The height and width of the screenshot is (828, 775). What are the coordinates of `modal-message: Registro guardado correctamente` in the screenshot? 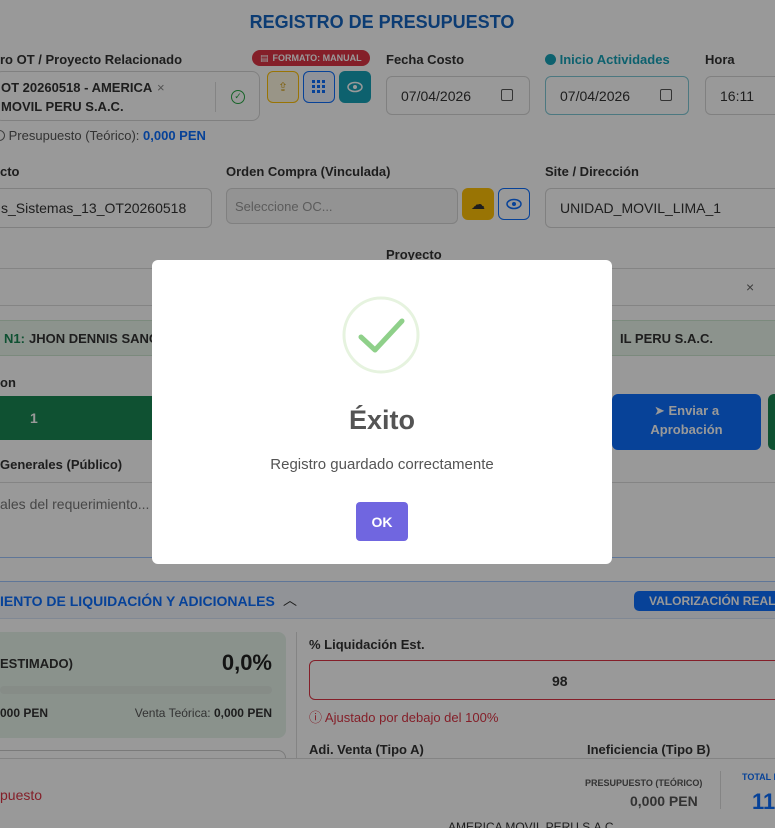 It's located at (382, 464).